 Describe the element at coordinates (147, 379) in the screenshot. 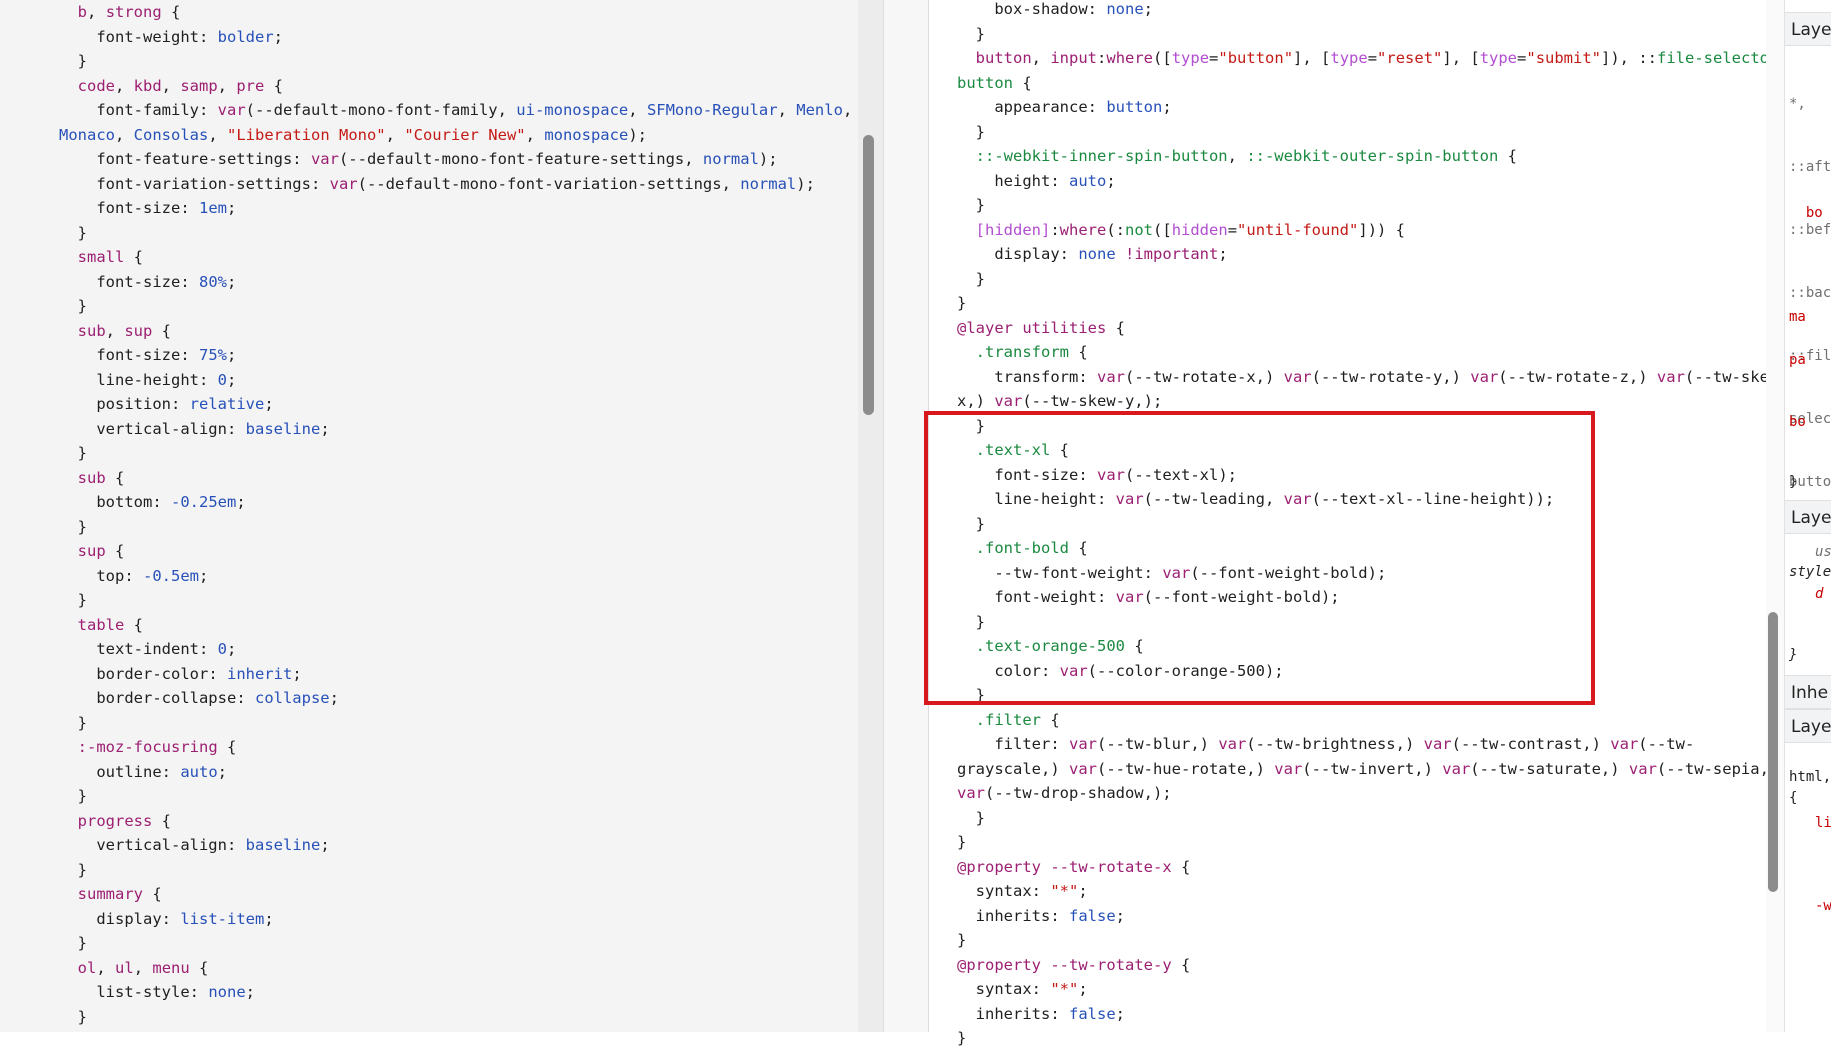

I see `code-token: line-height` at that location.